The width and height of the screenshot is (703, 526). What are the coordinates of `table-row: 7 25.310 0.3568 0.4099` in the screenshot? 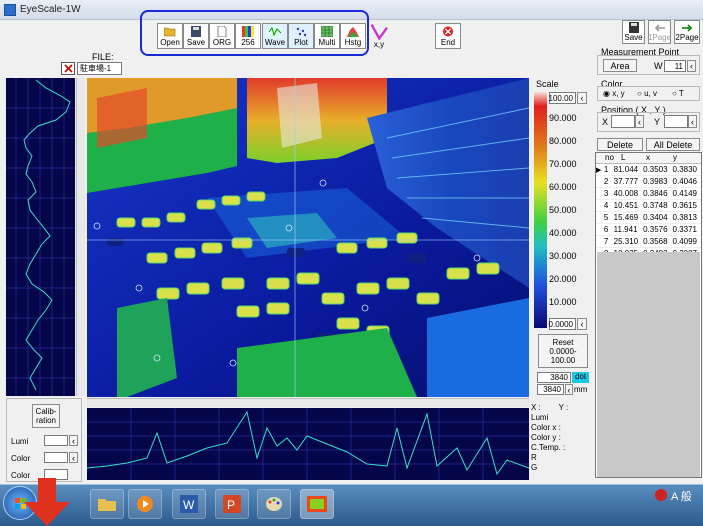 It's located at (648, 242).